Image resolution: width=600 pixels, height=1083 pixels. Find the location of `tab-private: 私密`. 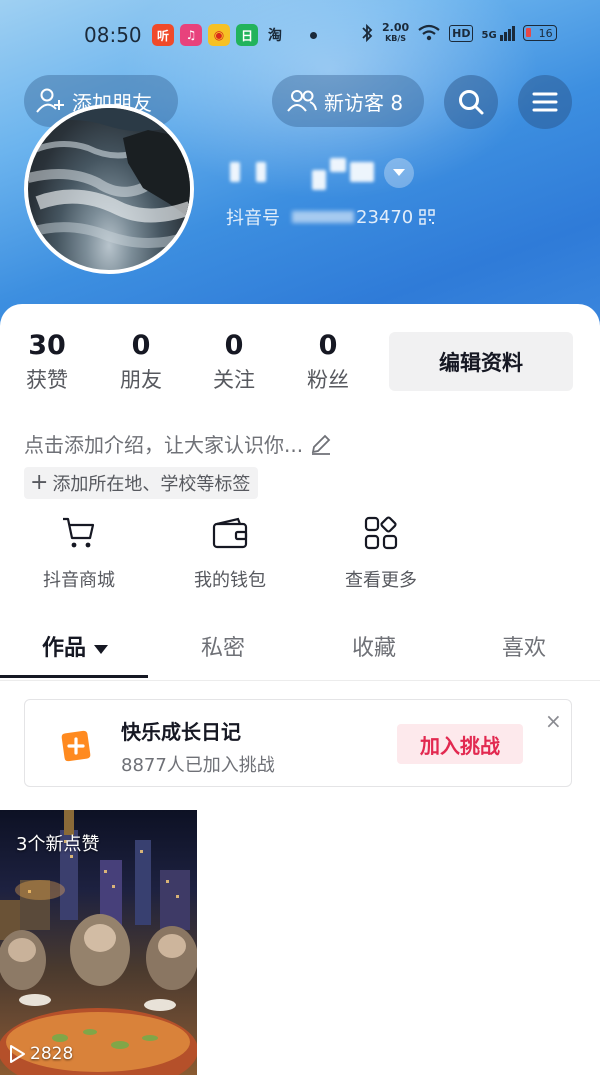

tab-private: 私密 is located at coordinates (223, 646).